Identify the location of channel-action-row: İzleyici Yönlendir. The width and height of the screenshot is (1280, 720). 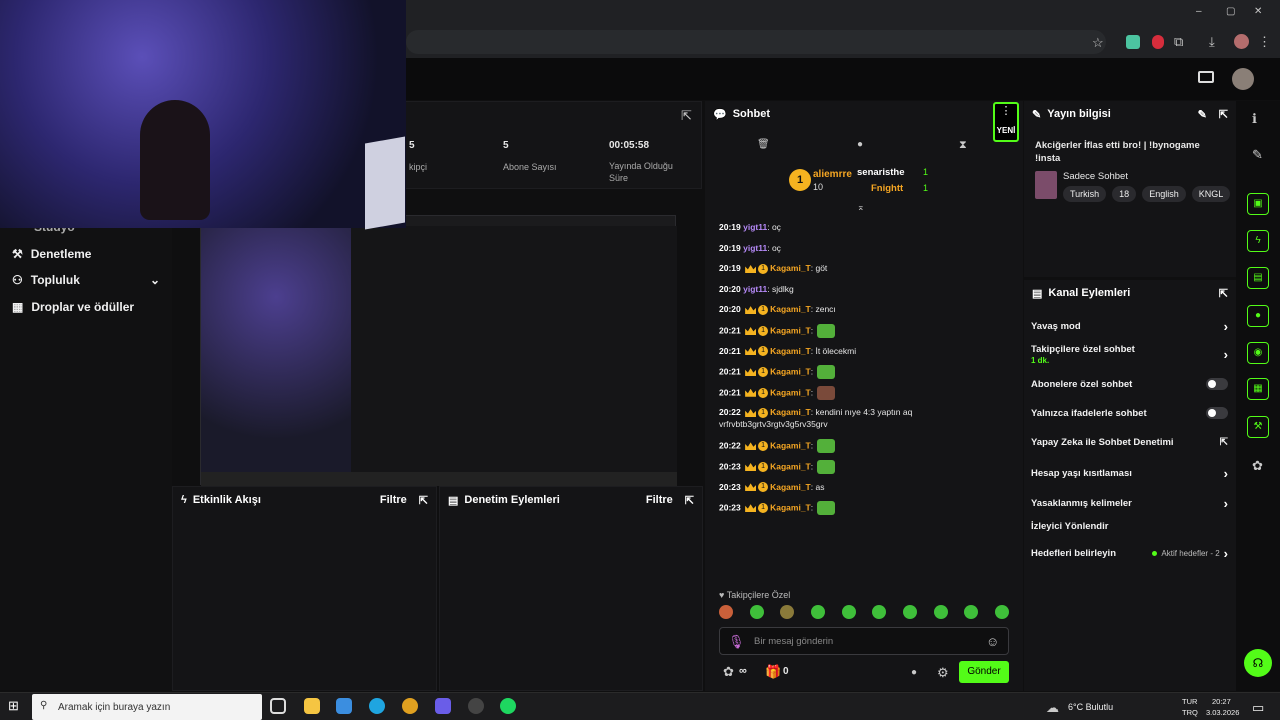
(1129, 526).